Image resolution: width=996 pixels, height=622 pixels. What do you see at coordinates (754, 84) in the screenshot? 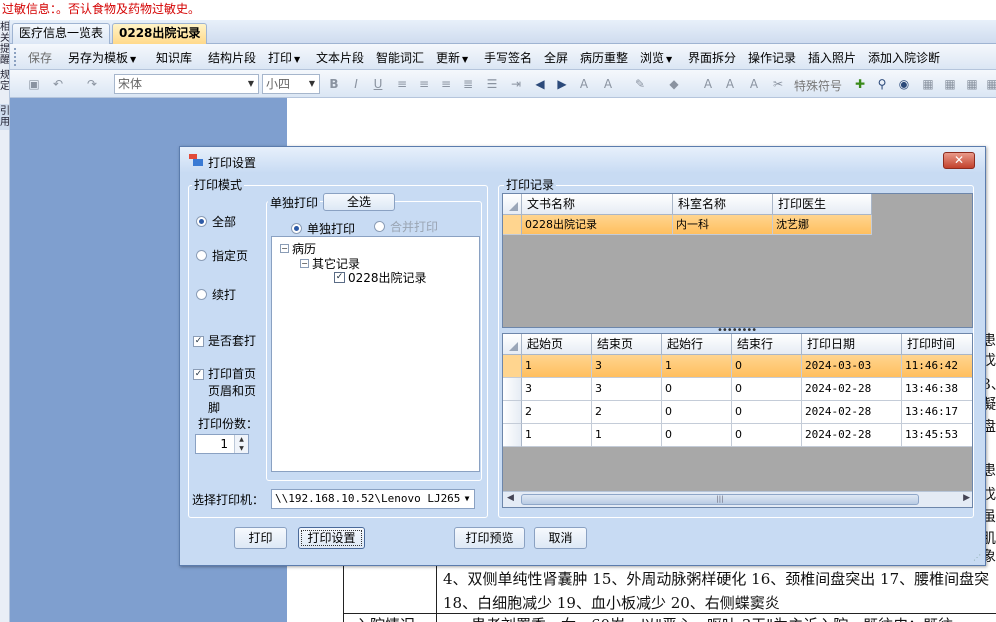
I see `subscript-icon: A` at bounding box center [754, 84].